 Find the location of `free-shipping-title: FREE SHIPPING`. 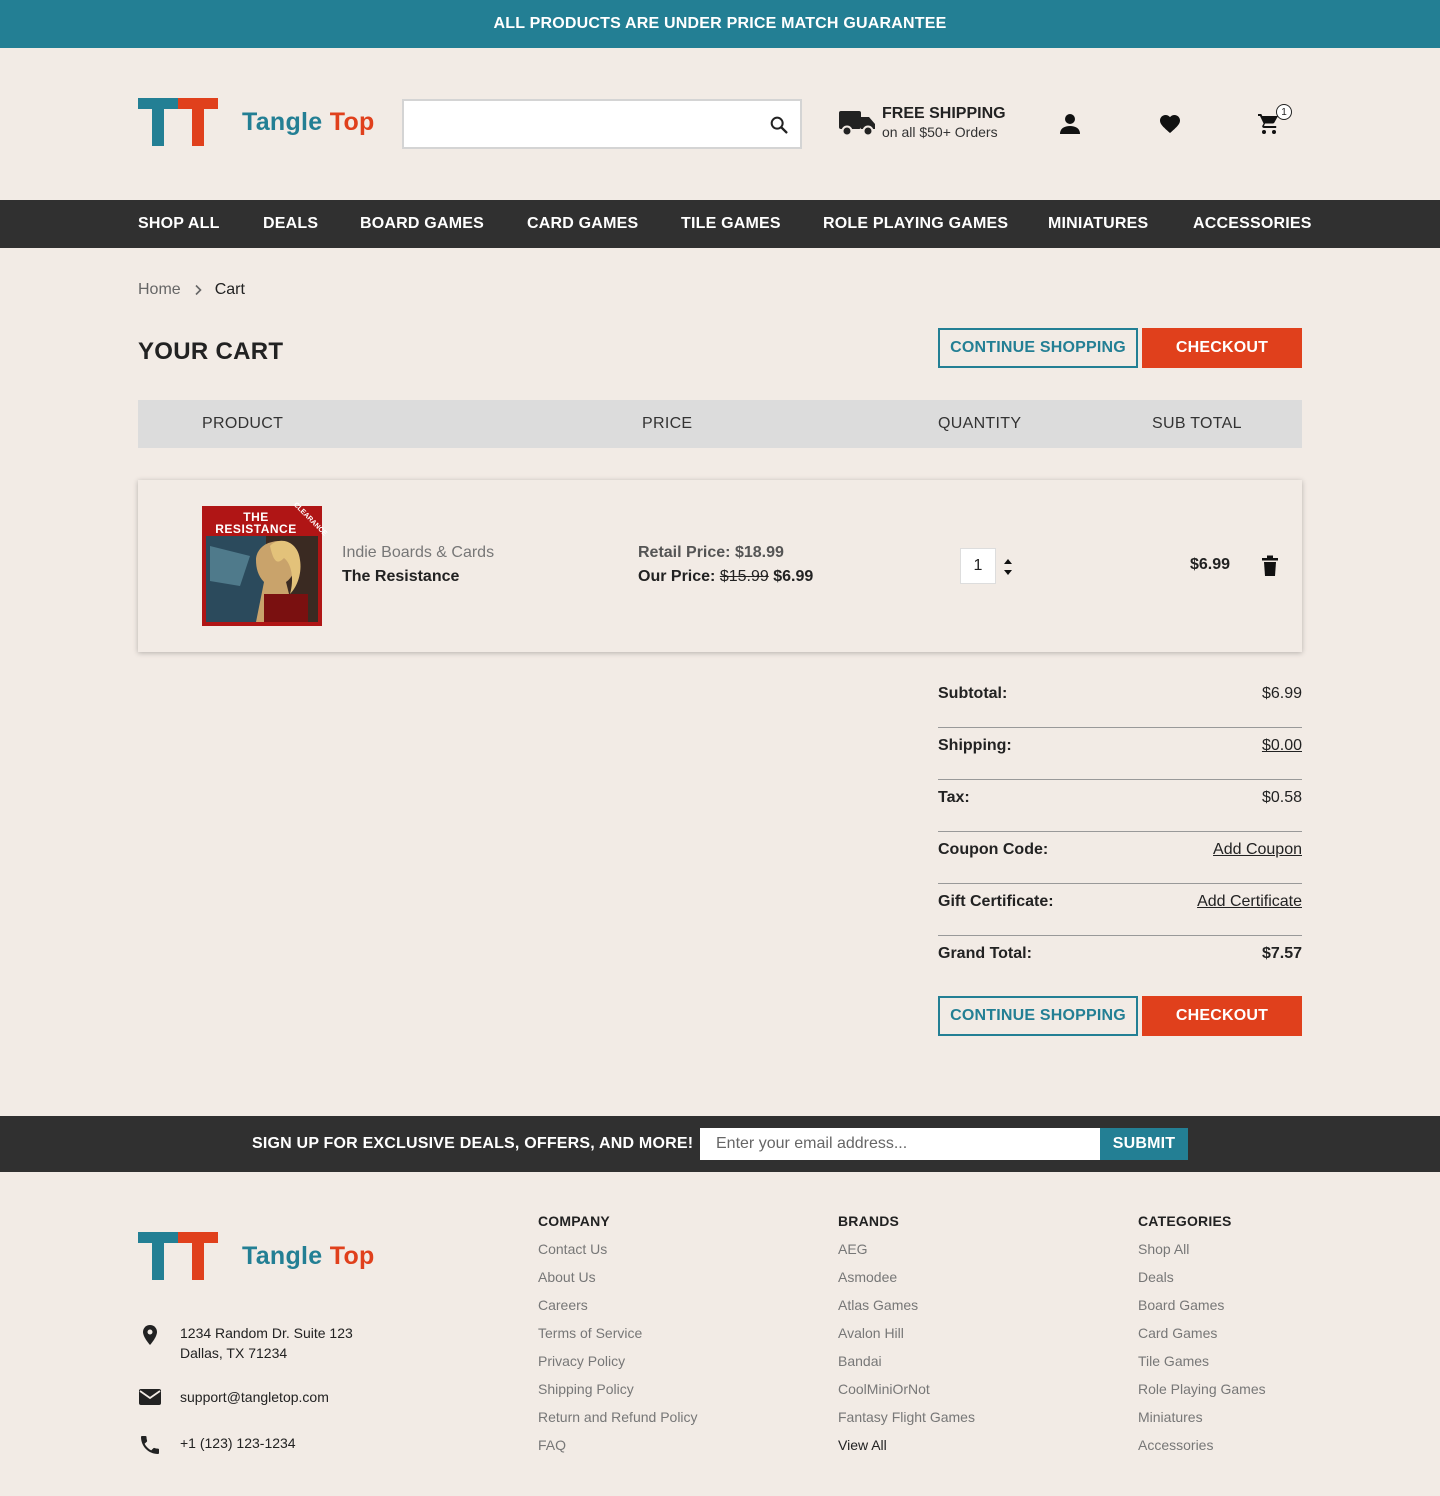

free-shipping-title: FREE SHIPPING is located at coordinates (944, 113).